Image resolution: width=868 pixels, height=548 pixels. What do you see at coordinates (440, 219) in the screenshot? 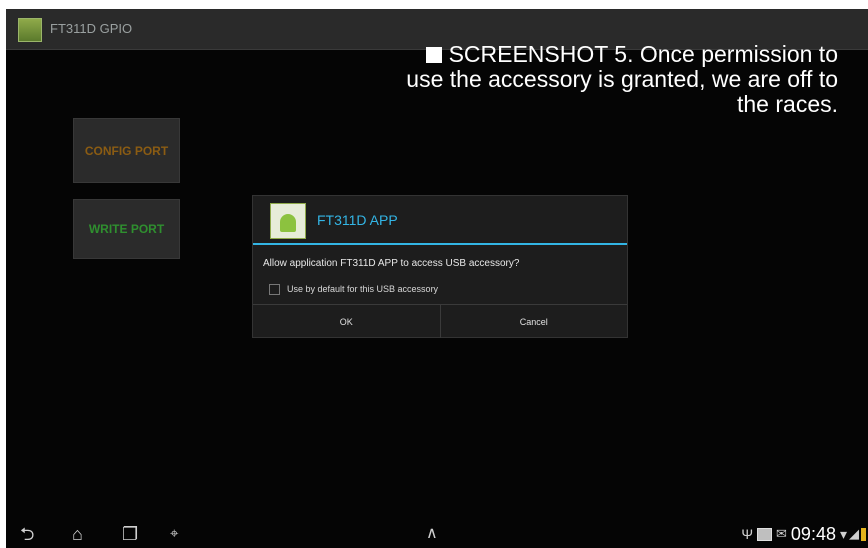
I see `dialog-header: FT311D APP` at bounding box center [440, 219].